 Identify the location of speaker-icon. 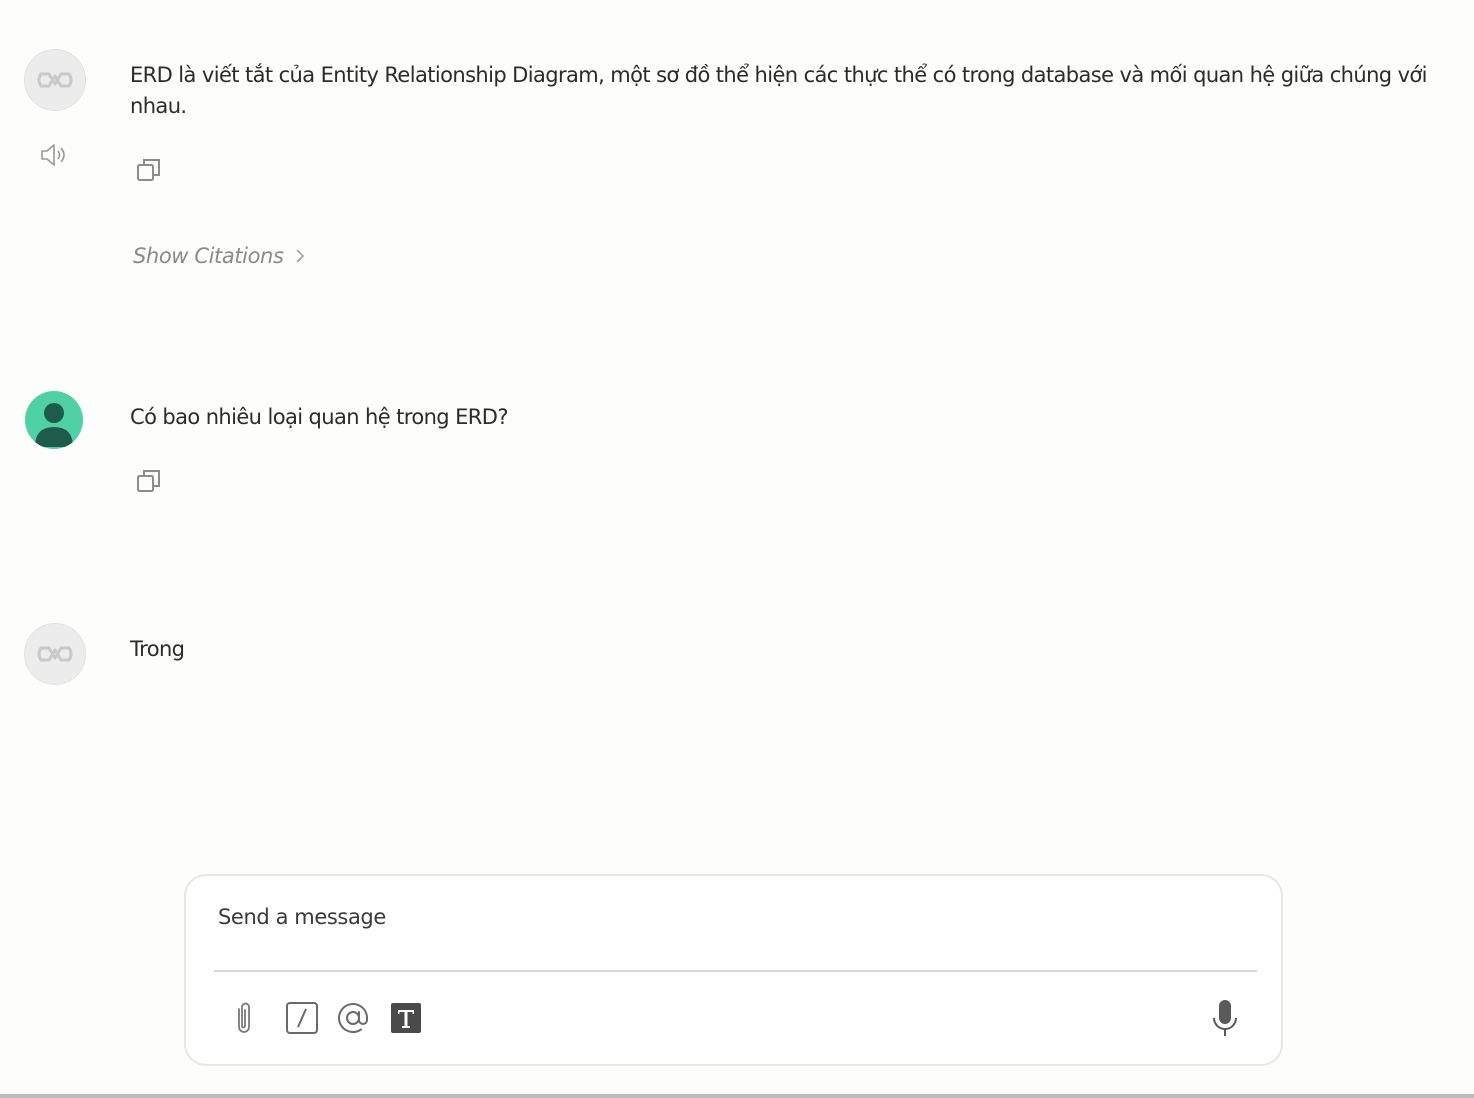
(53, 155).